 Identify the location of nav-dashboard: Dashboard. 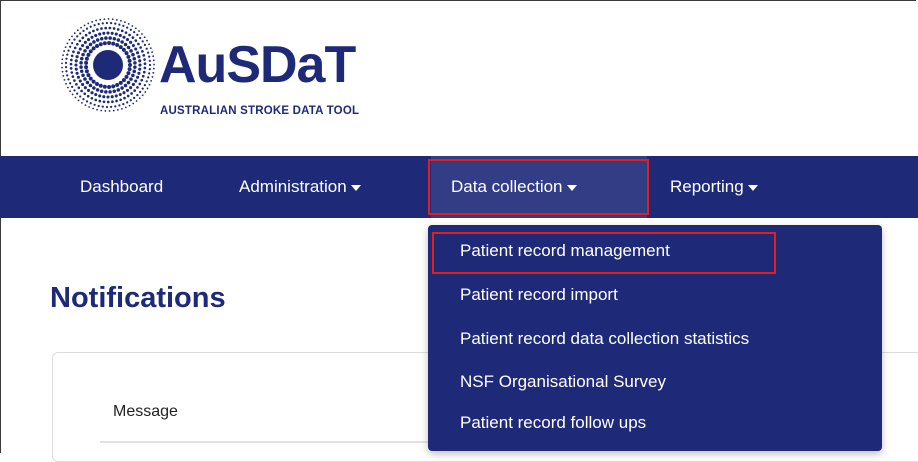
(121, 187).